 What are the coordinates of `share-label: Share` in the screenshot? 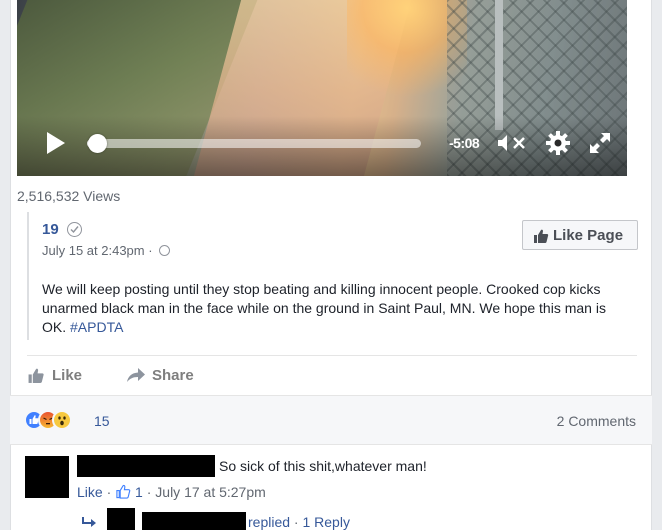 It's located at (173, 375).